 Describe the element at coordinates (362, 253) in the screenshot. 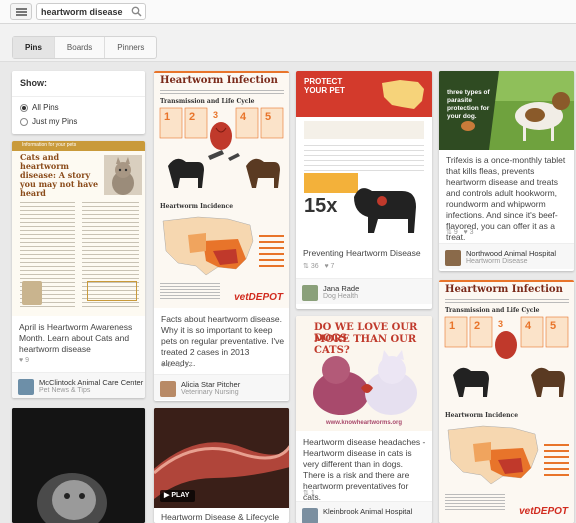

I see `pin-description: Preventing Heartworm Disease` at that location.